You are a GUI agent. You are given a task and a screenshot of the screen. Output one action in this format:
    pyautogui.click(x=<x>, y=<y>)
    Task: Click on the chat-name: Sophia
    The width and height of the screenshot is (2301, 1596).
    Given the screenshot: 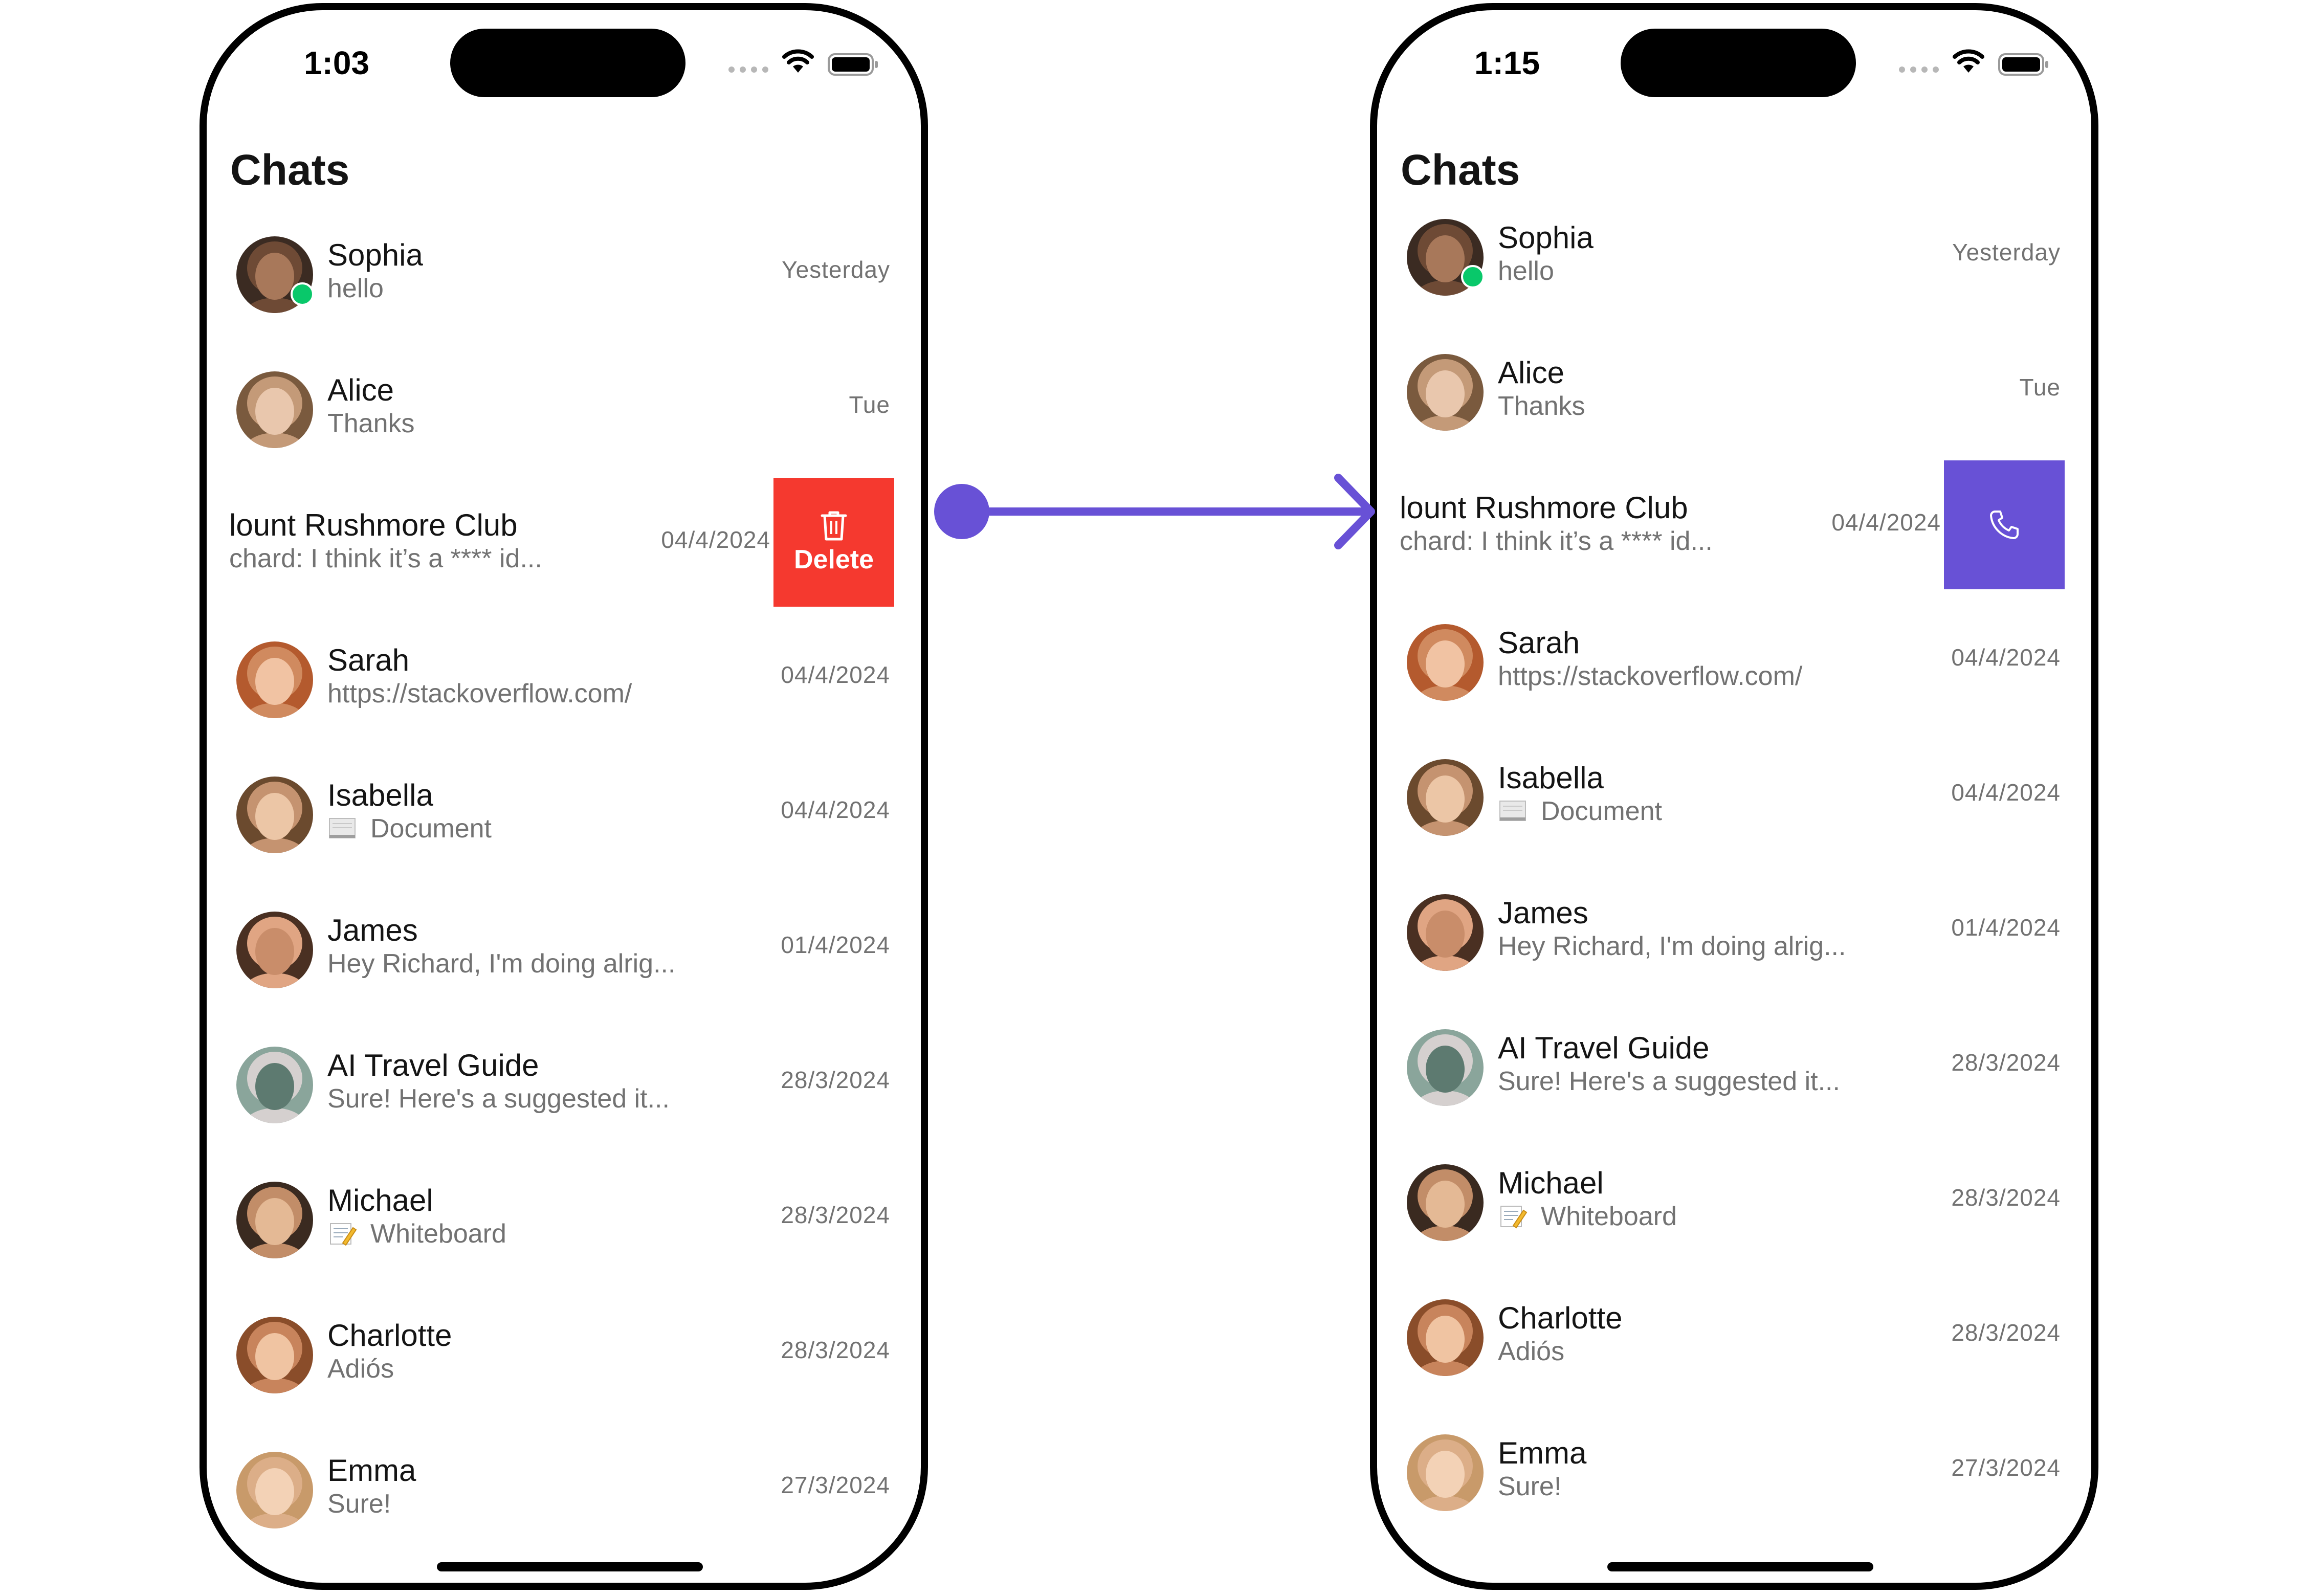 What is the action you would take?
    pyautogui.click(x=375, y=255)
    